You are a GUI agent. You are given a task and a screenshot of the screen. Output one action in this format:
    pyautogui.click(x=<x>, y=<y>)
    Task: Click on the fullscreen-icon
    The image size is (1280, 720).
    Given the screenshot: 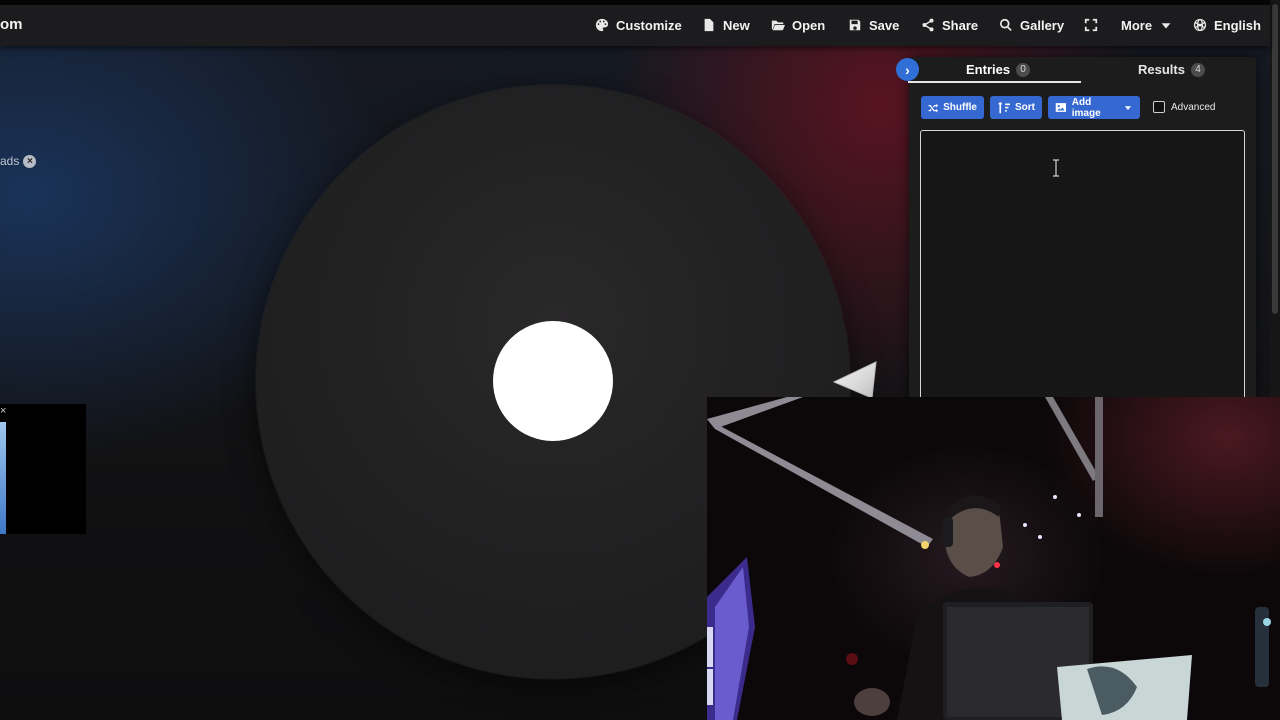 What is the action you would take?
    pyautogui.click(x=1091, y=25)
    